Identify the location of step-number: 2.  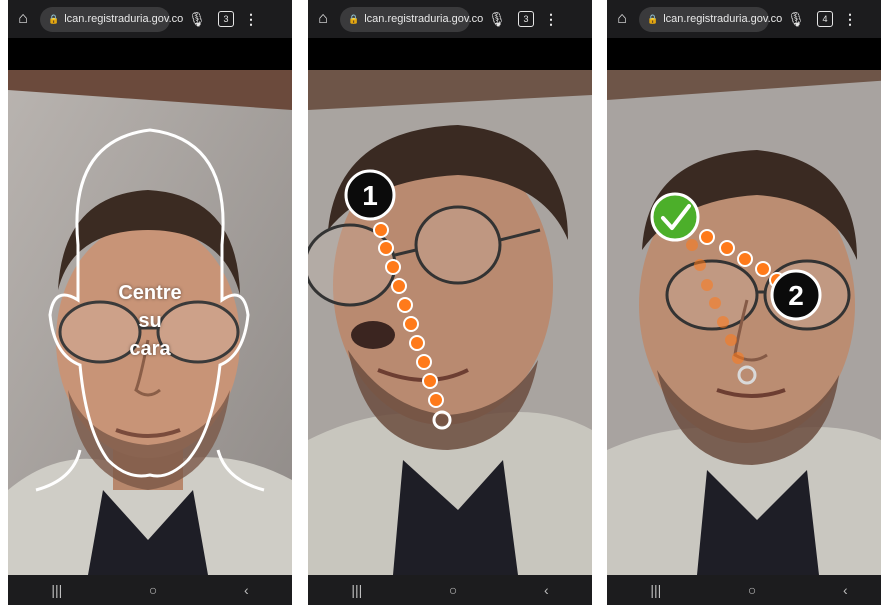
(796, 295).